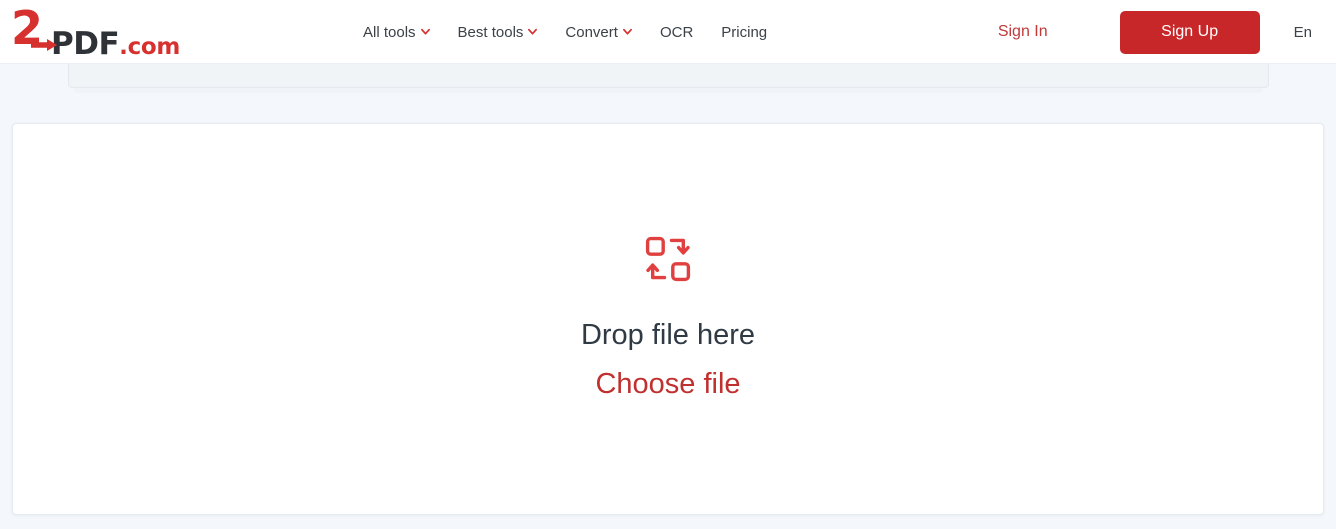 Image resolution: width=1336 pixels, height=529 pixels. I want to click on nav-item-best-tools: Best tools, so click(498, 32).